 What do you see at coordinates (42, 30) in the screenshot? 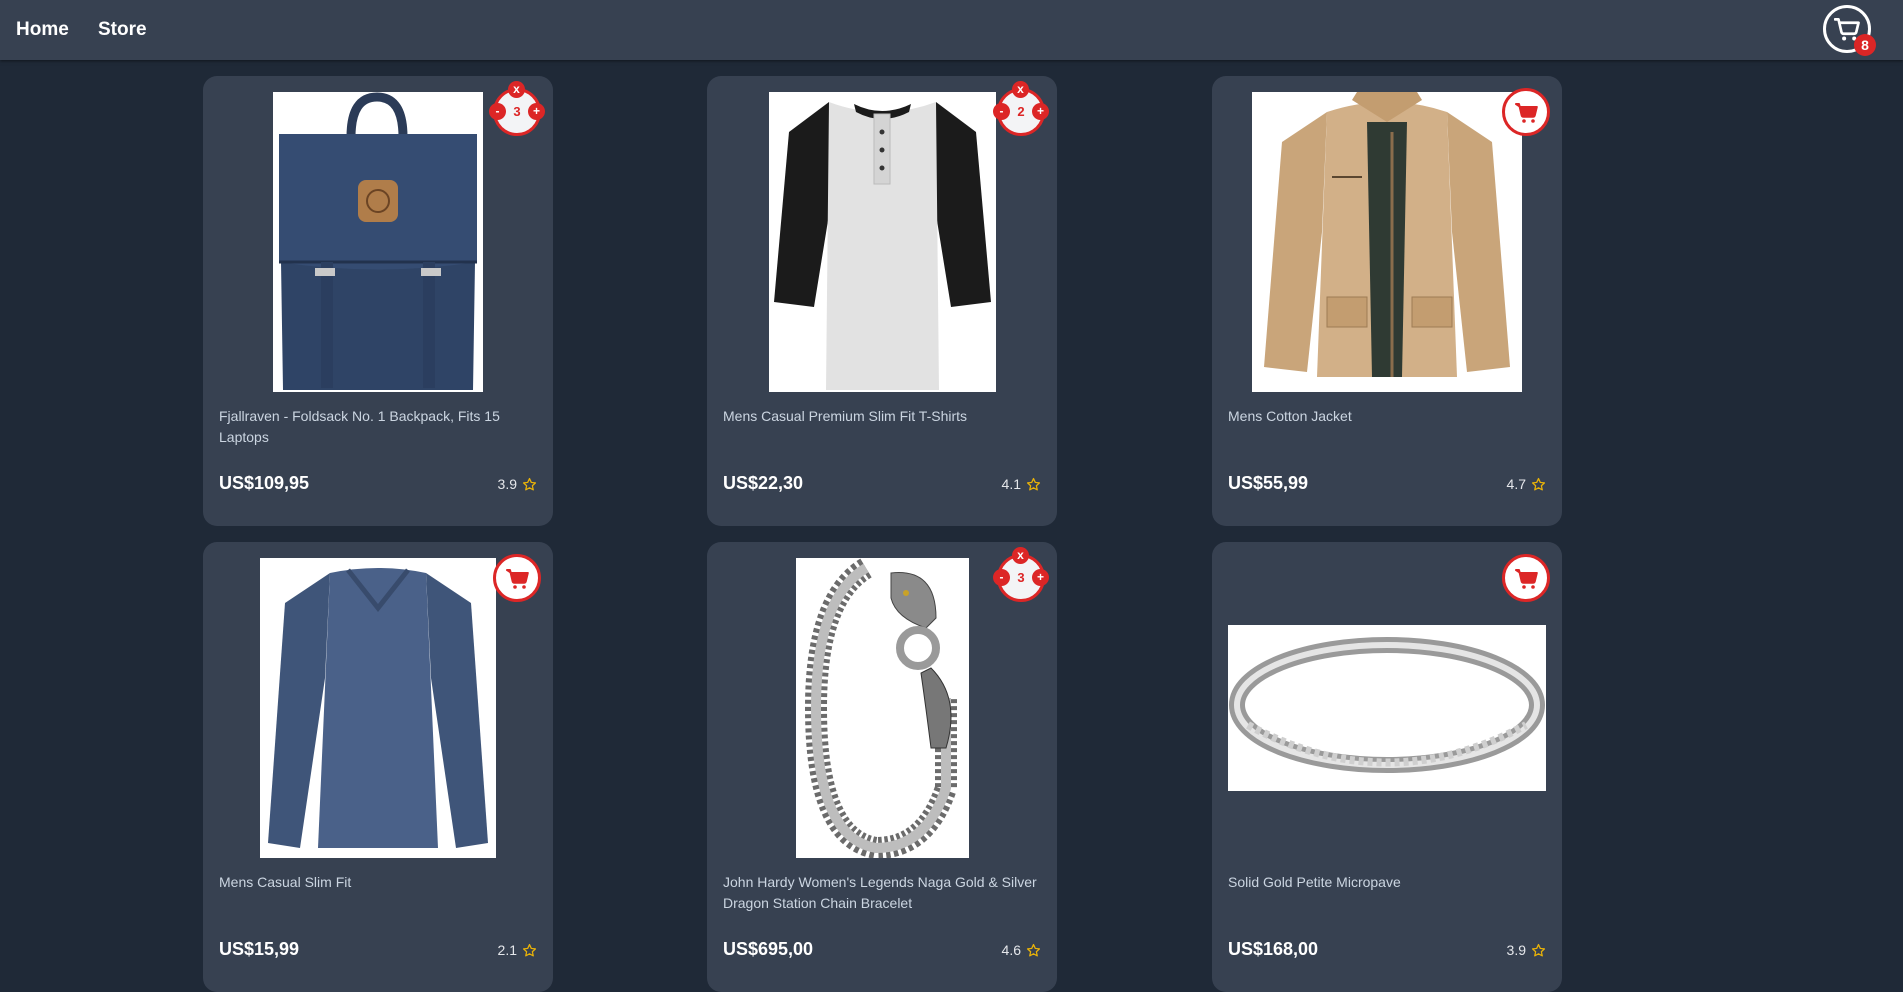
I see `nav-home-link: Home` at bounding box center [42, 30].